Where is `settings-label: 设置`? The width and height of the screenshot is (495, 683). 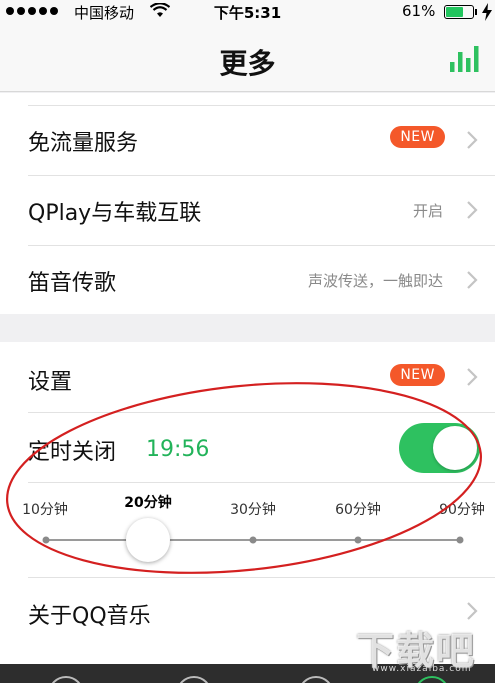
settings-label: 设置 is located at coordinates (50, 382).